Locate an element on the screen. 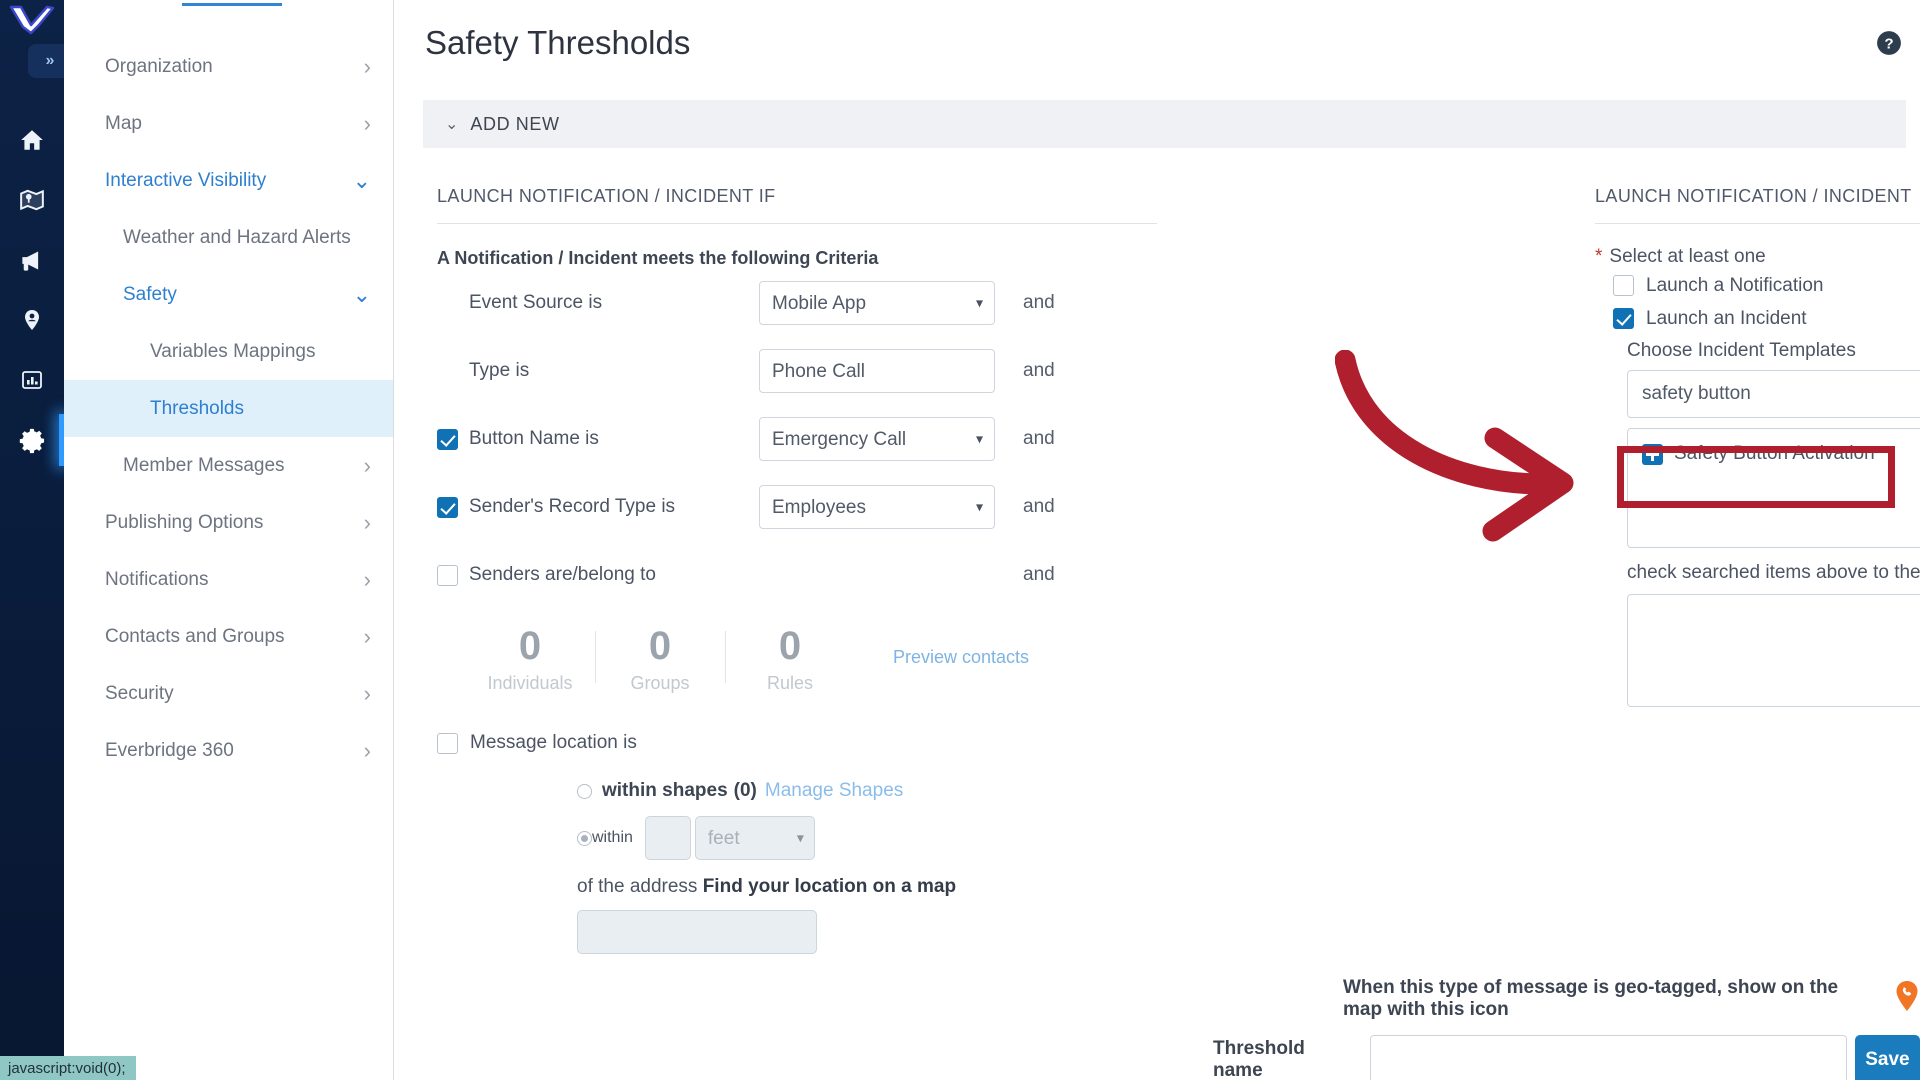  save-button: Save is located at coordinates (1887, 1057).